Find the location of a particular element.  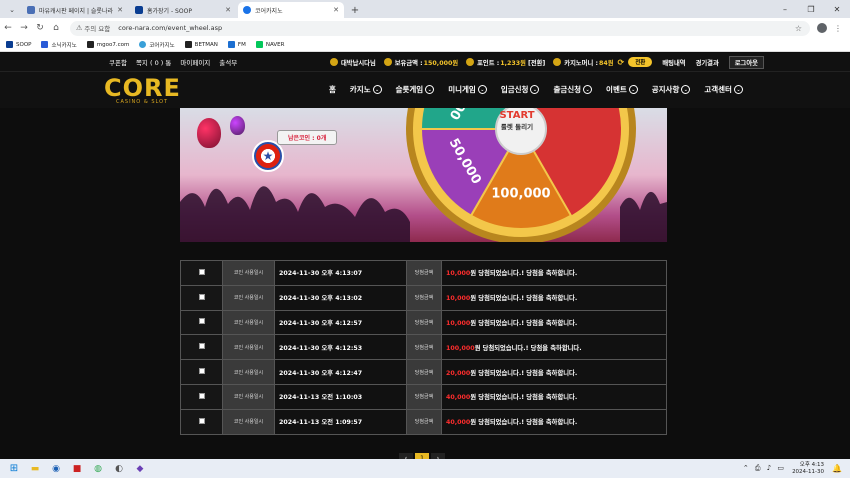

start-label: START is located at coordinates (517, 115).